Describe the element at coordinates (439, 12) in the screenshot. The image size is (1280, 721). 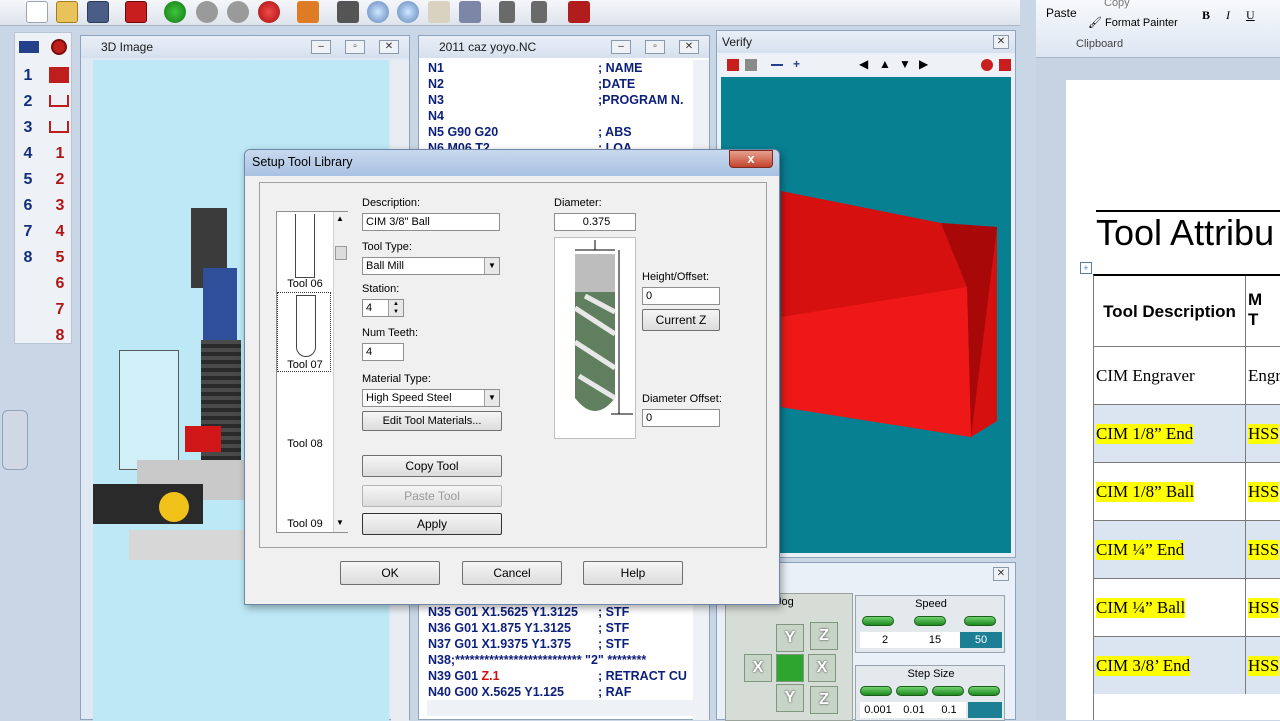
I see `pan-hand-icon` at that location.